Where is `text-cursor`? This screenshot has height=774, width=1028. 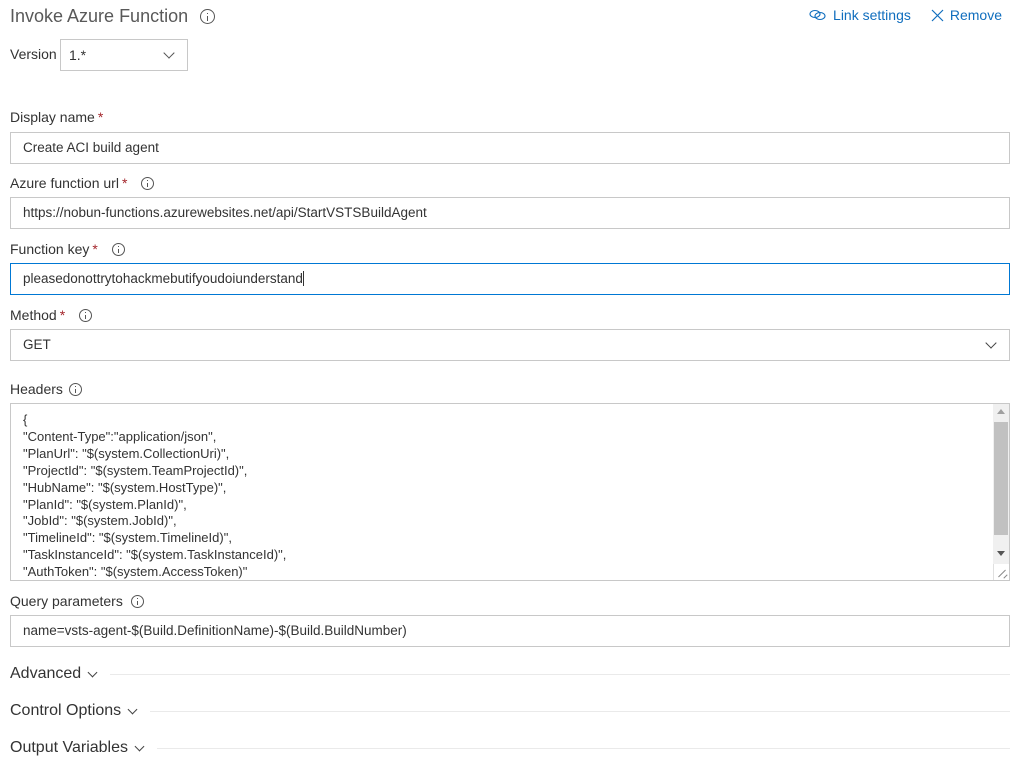 text-cursor is located at coordinates (303, 278).